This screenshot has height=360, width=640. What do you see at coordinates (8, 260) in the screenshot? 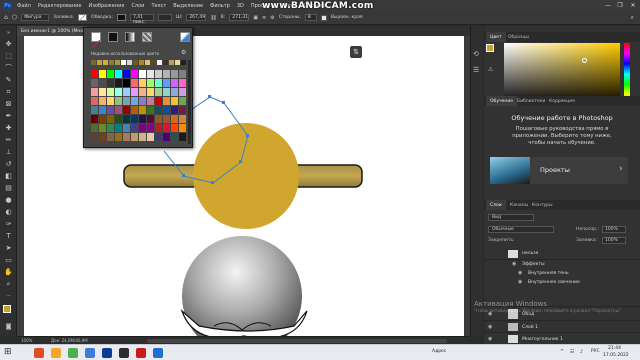
I see `shape-tool-icon: ▭` at bounding box center [8, 260].